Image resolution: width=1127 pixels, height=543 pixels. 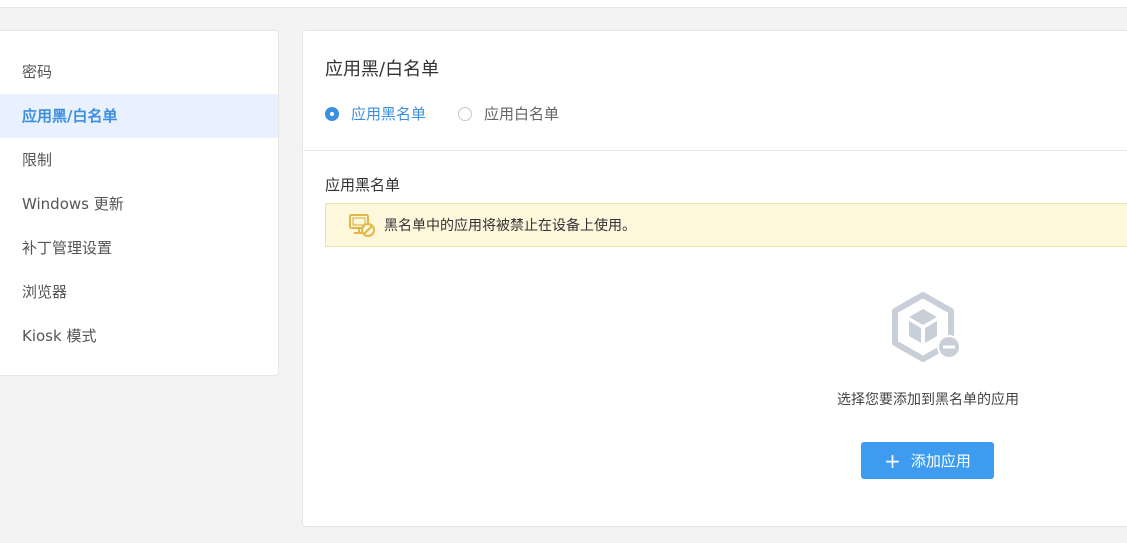 What do you see at coordinates (332, 113) in the screenshot?
I see `radio-checked-icon` at bounding box center [332, 113].